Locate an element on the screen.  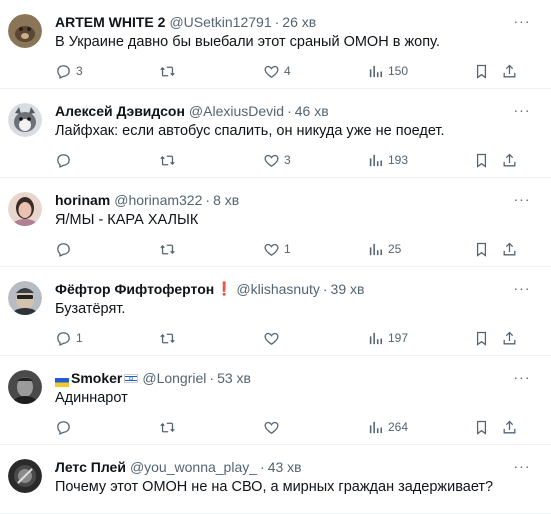
views-button: 197 is located at coordinates (387, 338).